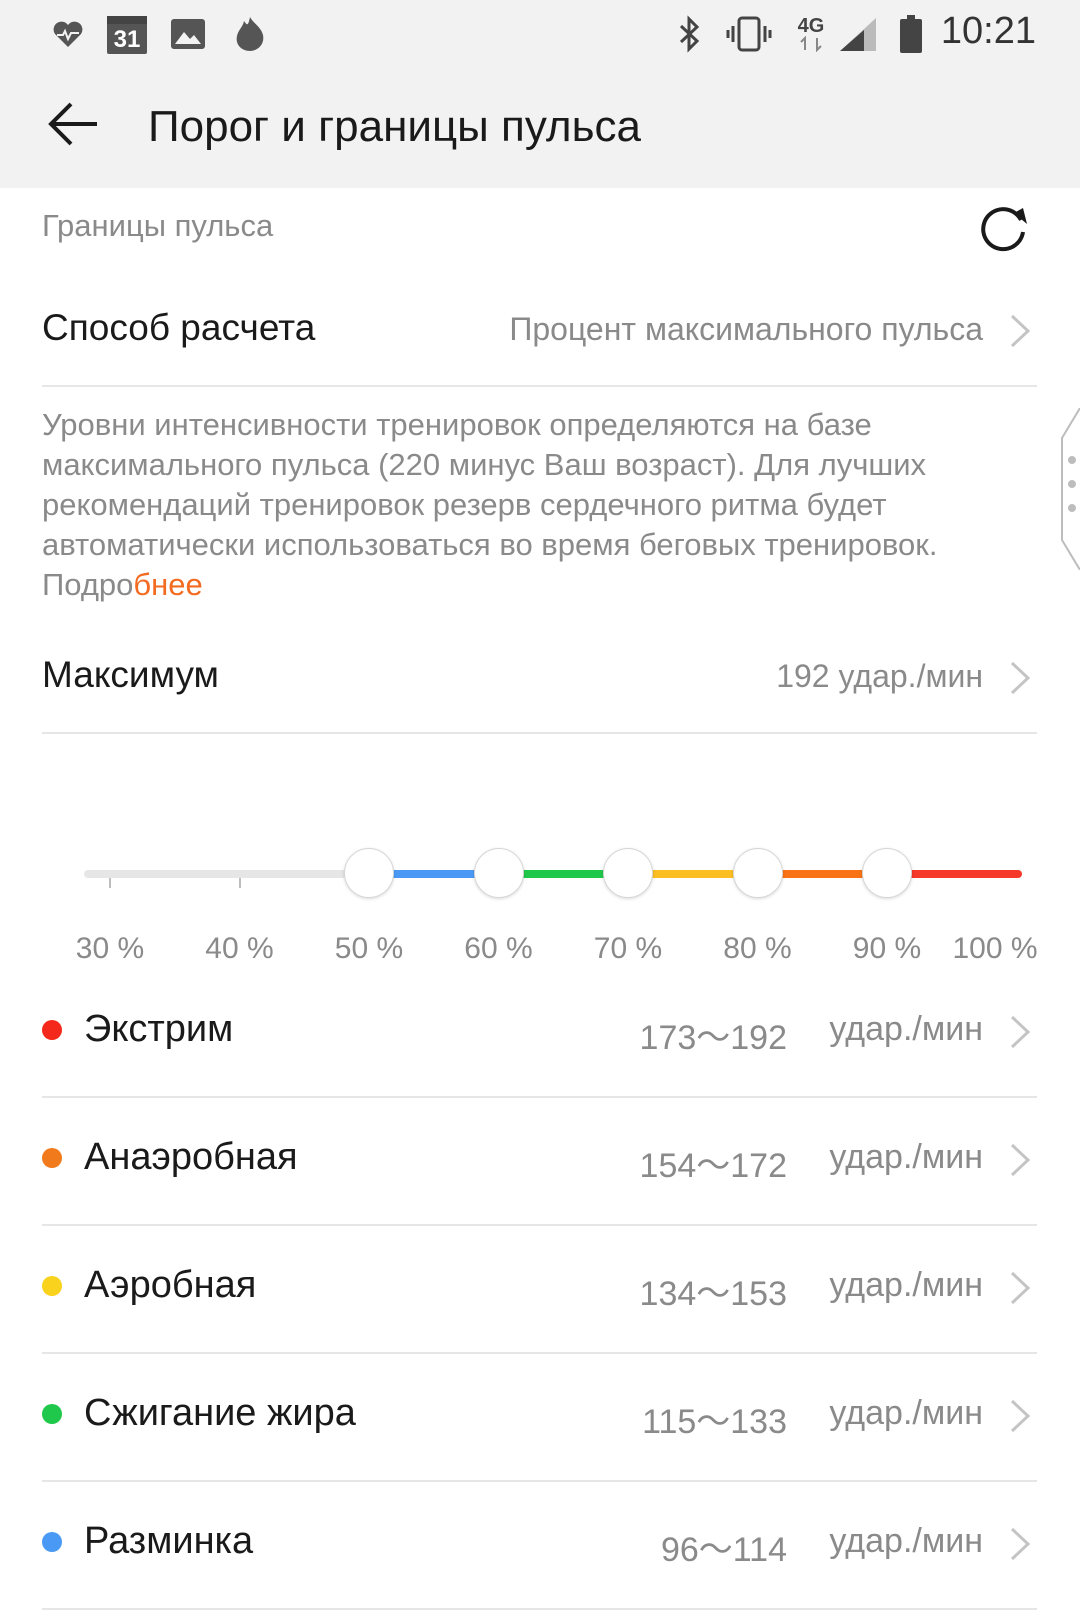  I want to click on network-label: 4G, so click(811, 26).